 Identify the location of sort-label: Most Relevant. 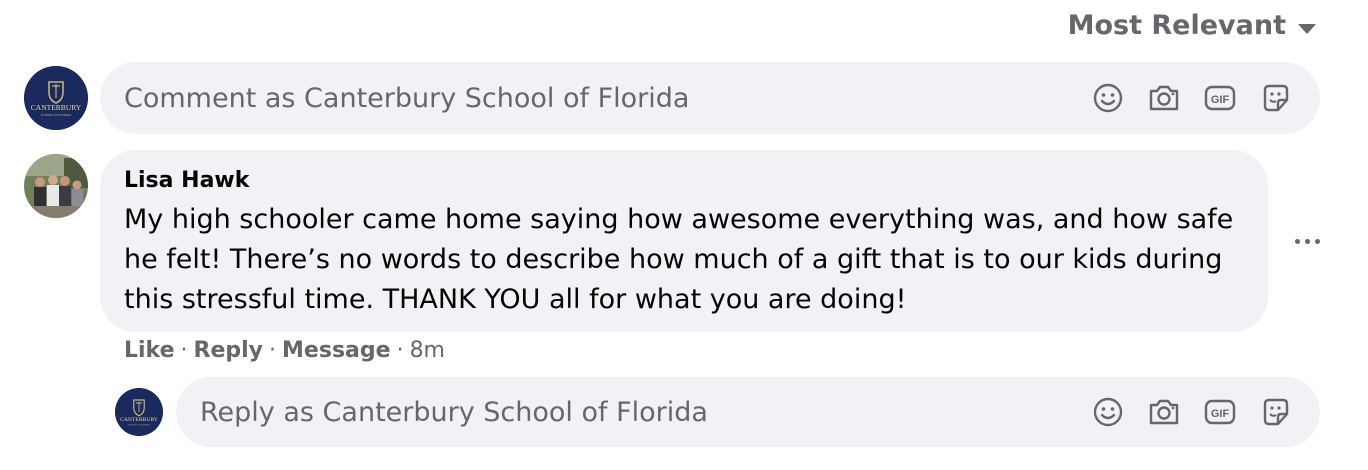
(1176, 25).